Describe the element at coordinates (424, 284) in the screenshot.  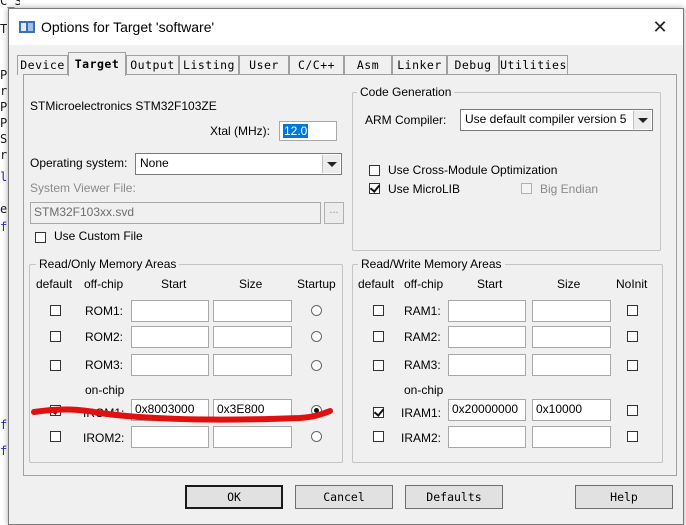
I see `ram-col-offchip: off-chip` at that location.